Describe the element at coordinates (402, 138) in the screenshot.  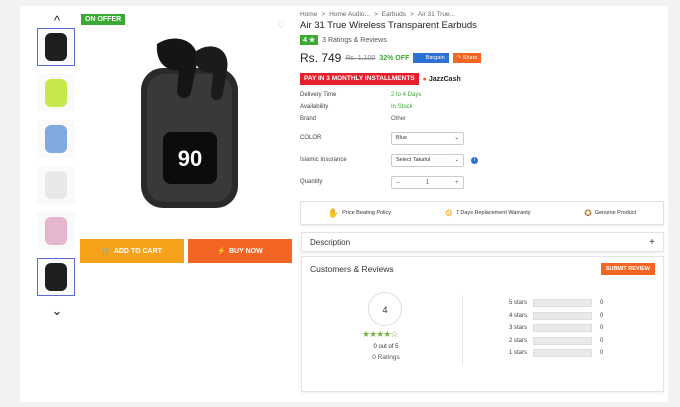
I see `color-select-value: Blue` at that location.